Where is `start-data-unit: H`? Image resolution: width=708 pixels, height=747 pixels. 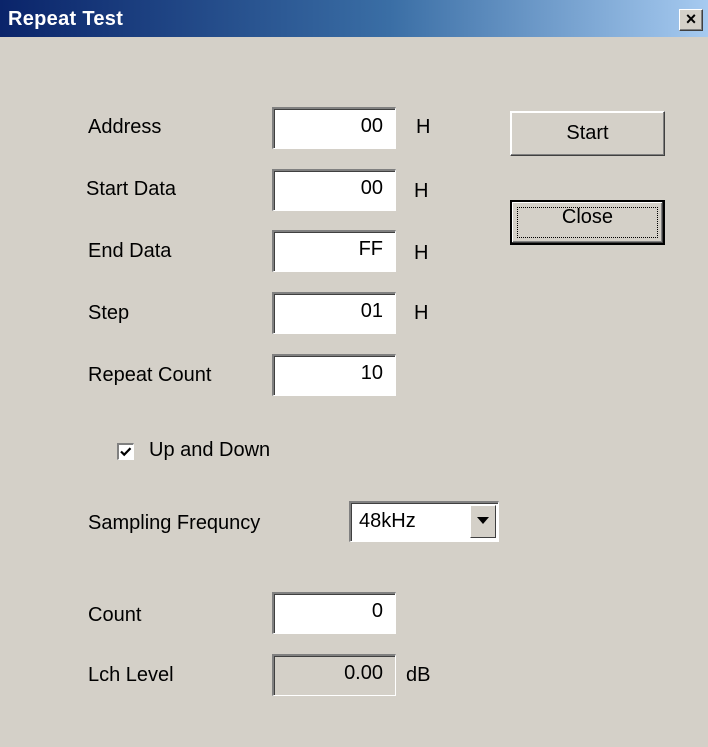 start-data-unit: H is located at coordinates (421, 191).